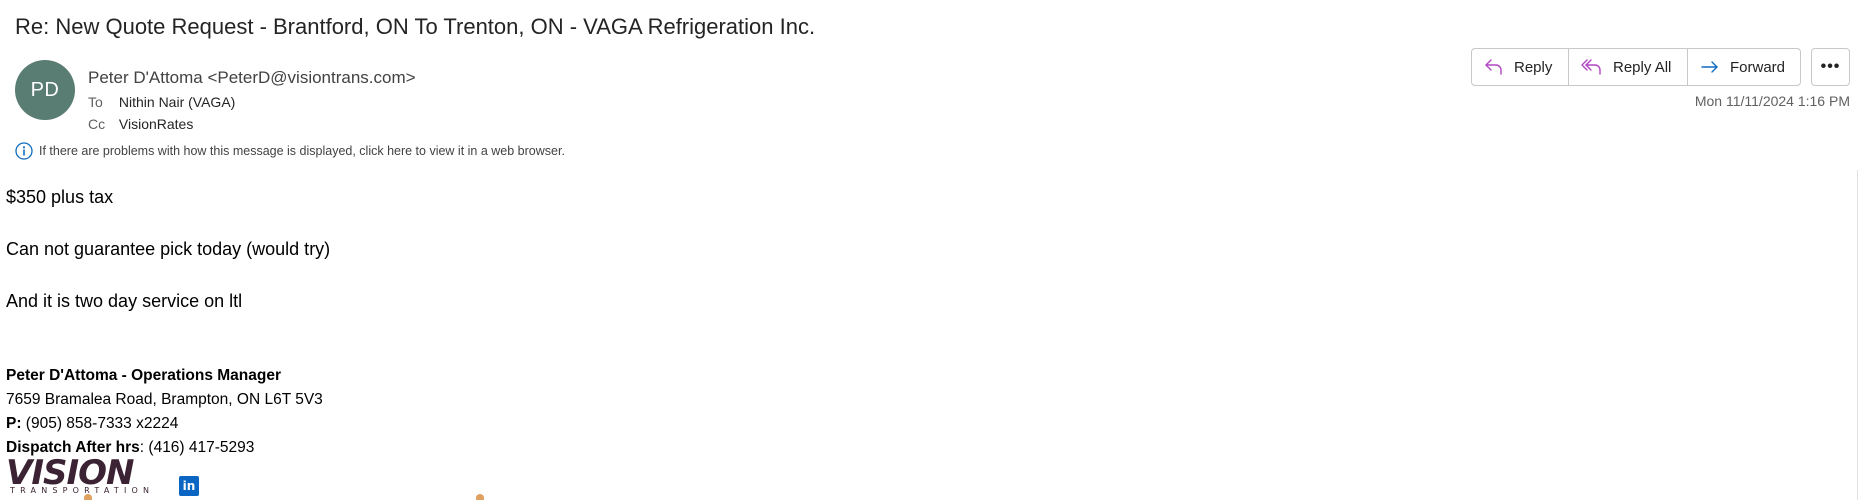  What do you see at coordinates (1830, 67) in the screenshot?
I see `more-actions-button: •••` at bounding box center [1830, 67].